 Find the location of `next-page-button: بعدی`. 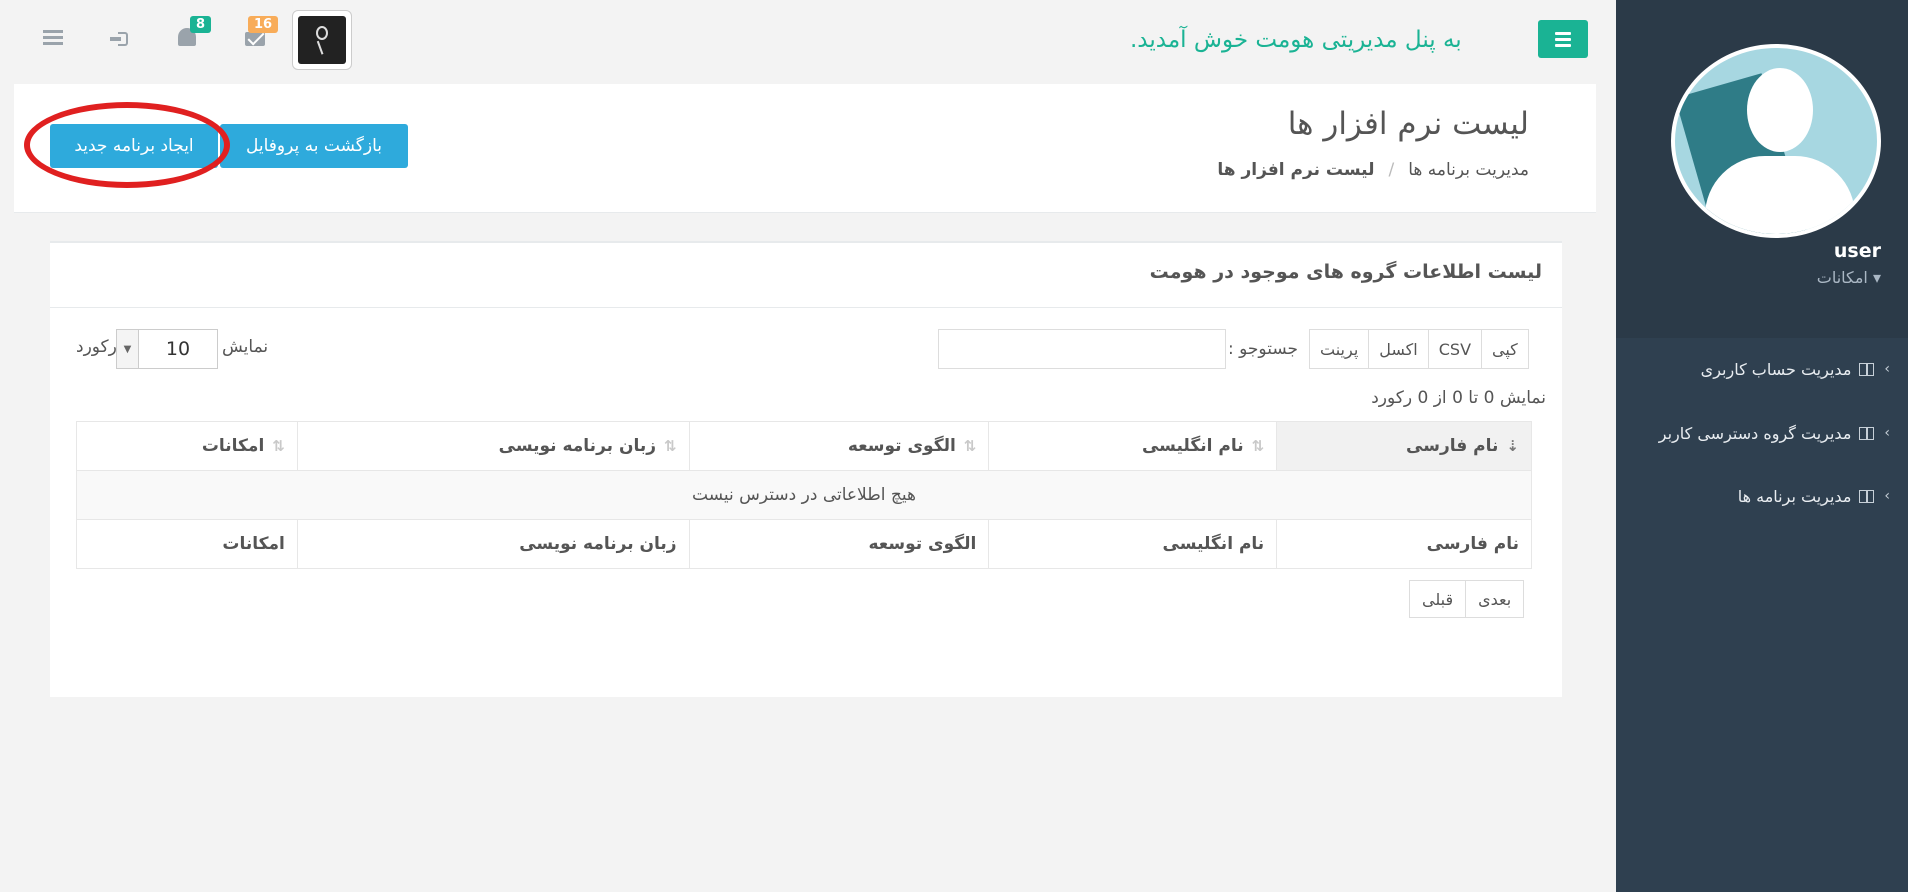

next-page-button: بعدی is located at coordinates (1495, 599).